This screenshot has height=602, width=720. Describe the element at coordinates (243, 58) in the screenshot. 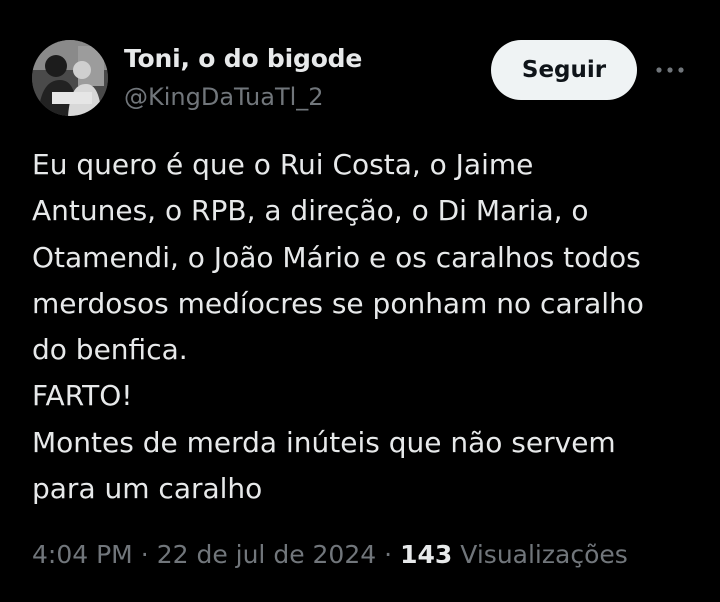

I see `author-display-name: Toni, o do bigode` at that location.